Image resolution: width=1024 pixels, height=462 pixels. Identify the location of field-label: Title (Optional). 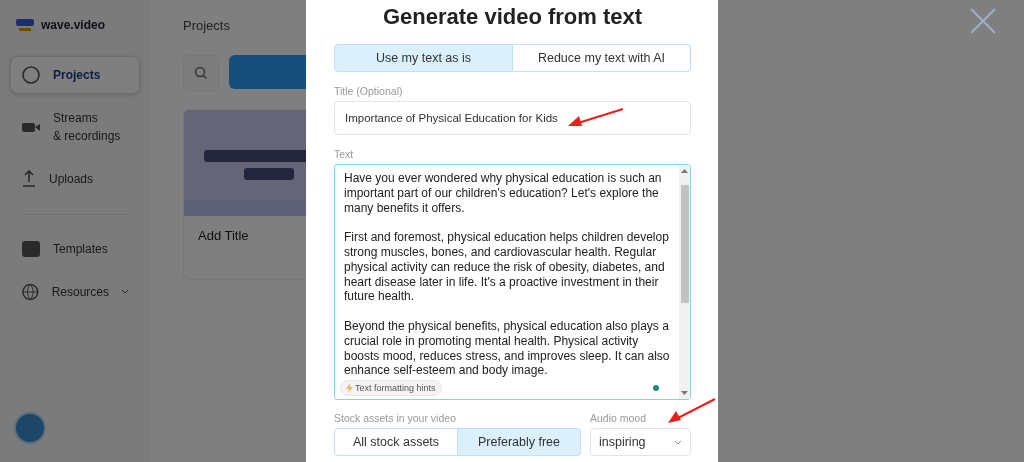
(369, 91).